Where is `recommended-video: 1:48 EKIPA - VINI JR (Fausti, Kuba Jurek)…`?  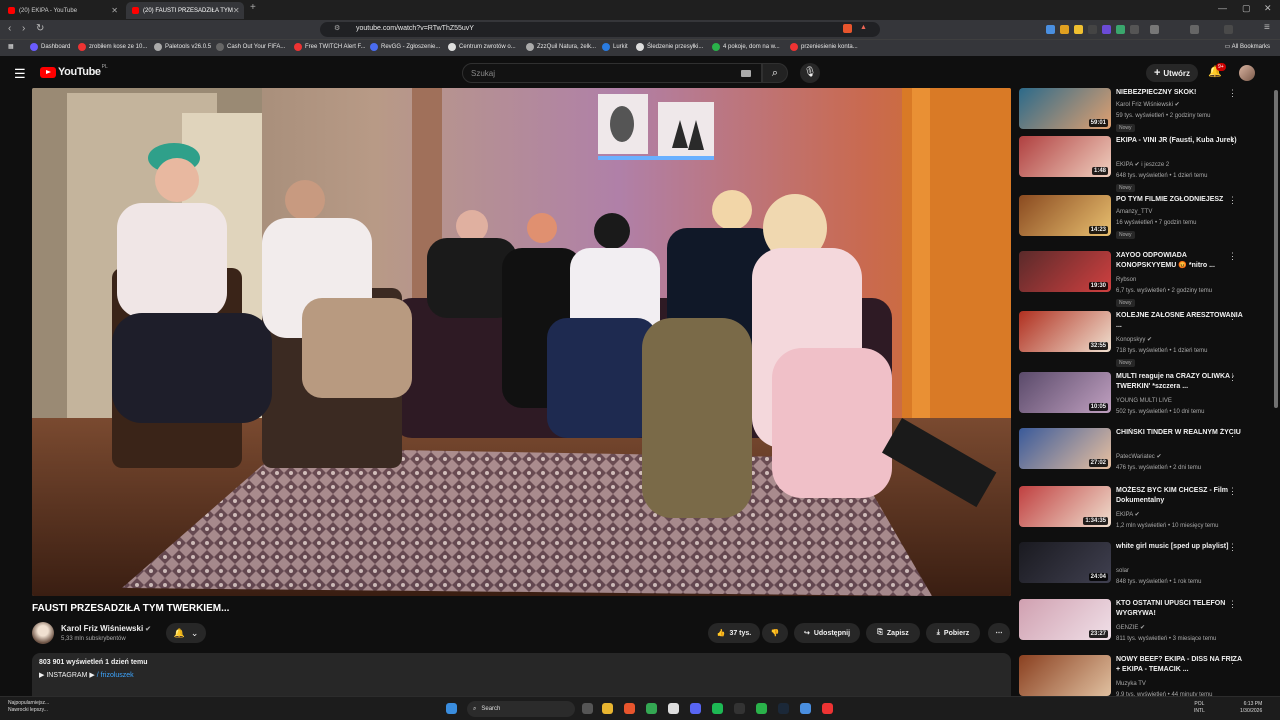 recommended-video: 1:48 EKIPA - VINI JR (Fausti, Kuba Jurek)… is located at coordinates (1144, 164).